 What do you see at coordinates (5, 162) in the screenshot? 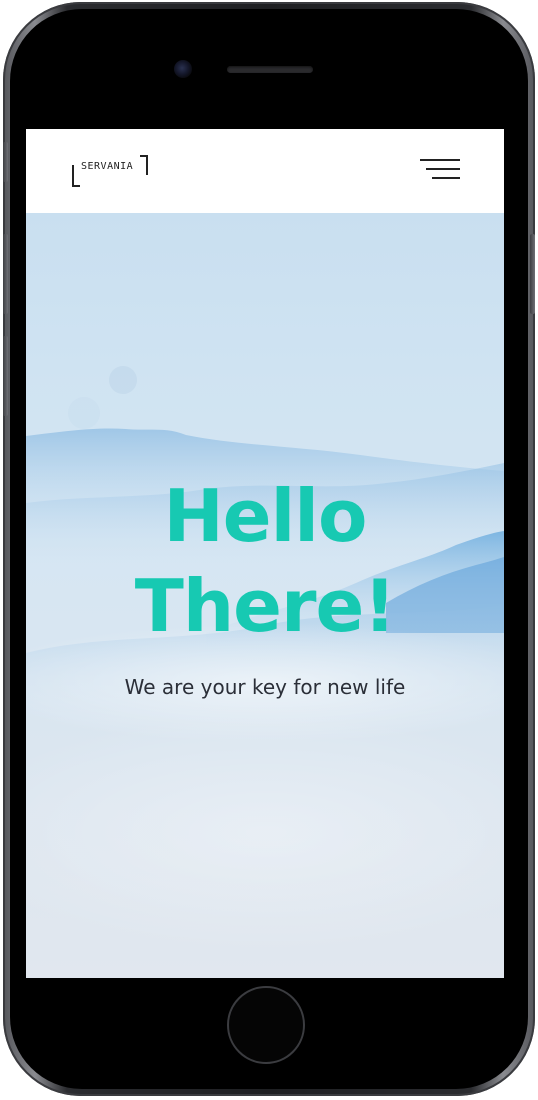
I see `mute-switch` at bounding box center [5, 162].